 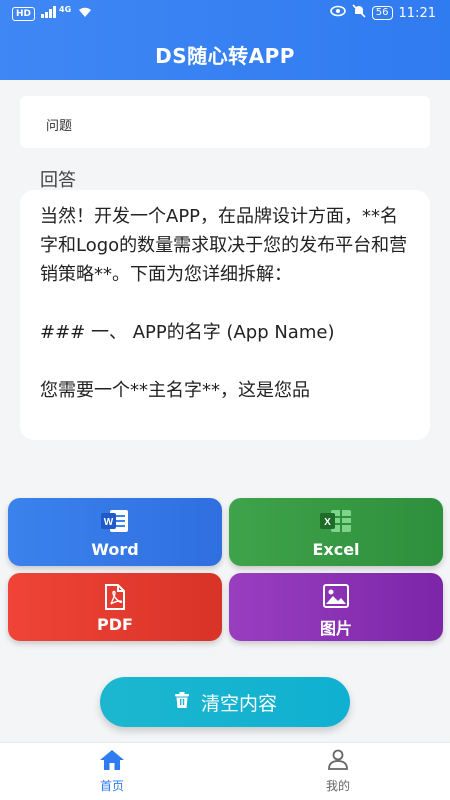 I want to click on pdf-icon, so click(x=115, y=599).